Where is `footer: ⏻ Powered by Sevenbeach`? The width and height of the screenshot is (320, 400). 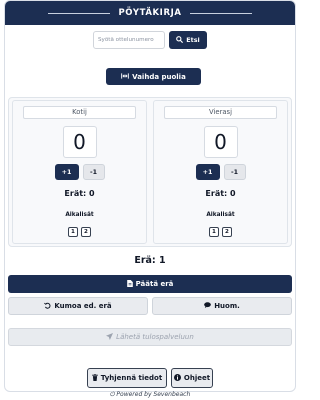 footer: ⏻ Powered by Sevenbeach is located at coordinates (150, 395).